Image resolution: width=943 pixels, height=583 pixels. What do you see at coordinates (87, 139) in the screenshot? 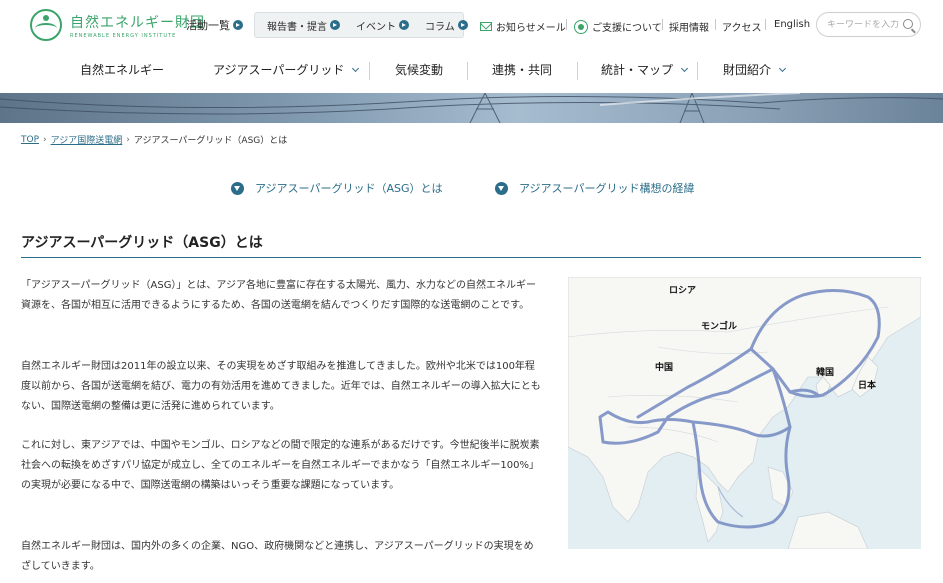
I see `breadcrumb-parent-link: アジア国際送電網` at bounding box center [87, 139].